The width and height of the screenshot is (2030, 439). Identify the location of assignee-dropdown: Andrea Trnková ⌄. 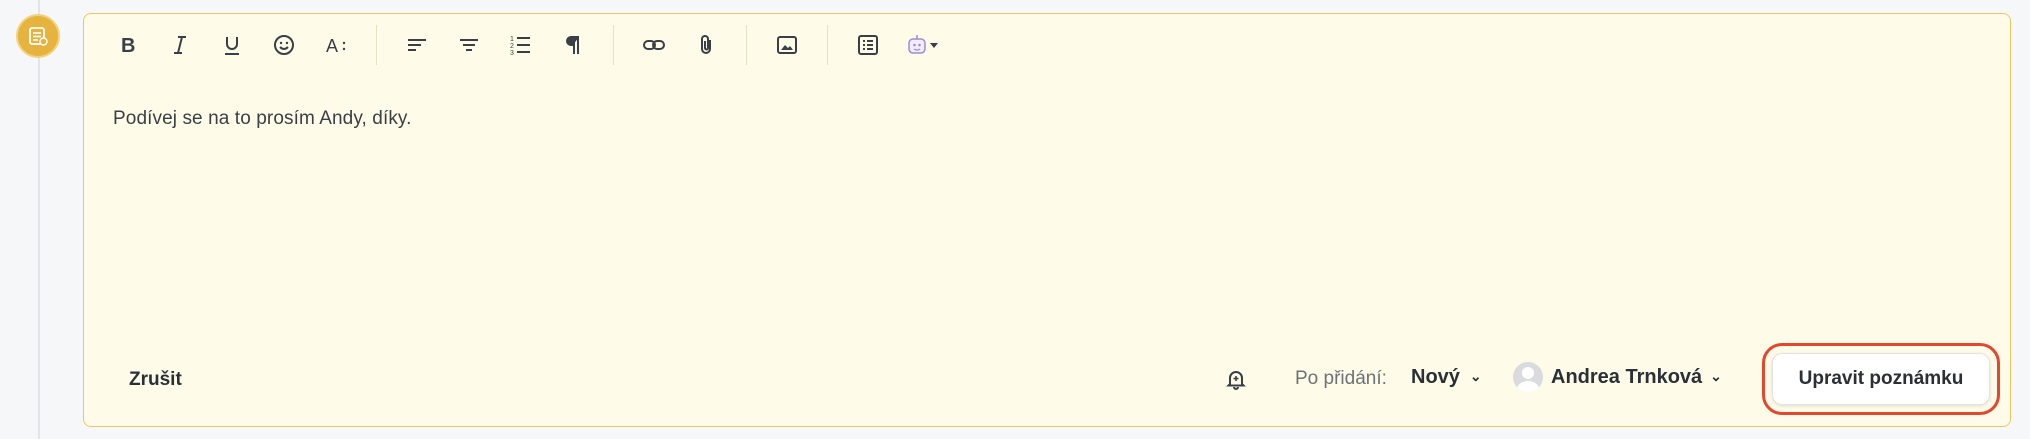
(1617, 377).